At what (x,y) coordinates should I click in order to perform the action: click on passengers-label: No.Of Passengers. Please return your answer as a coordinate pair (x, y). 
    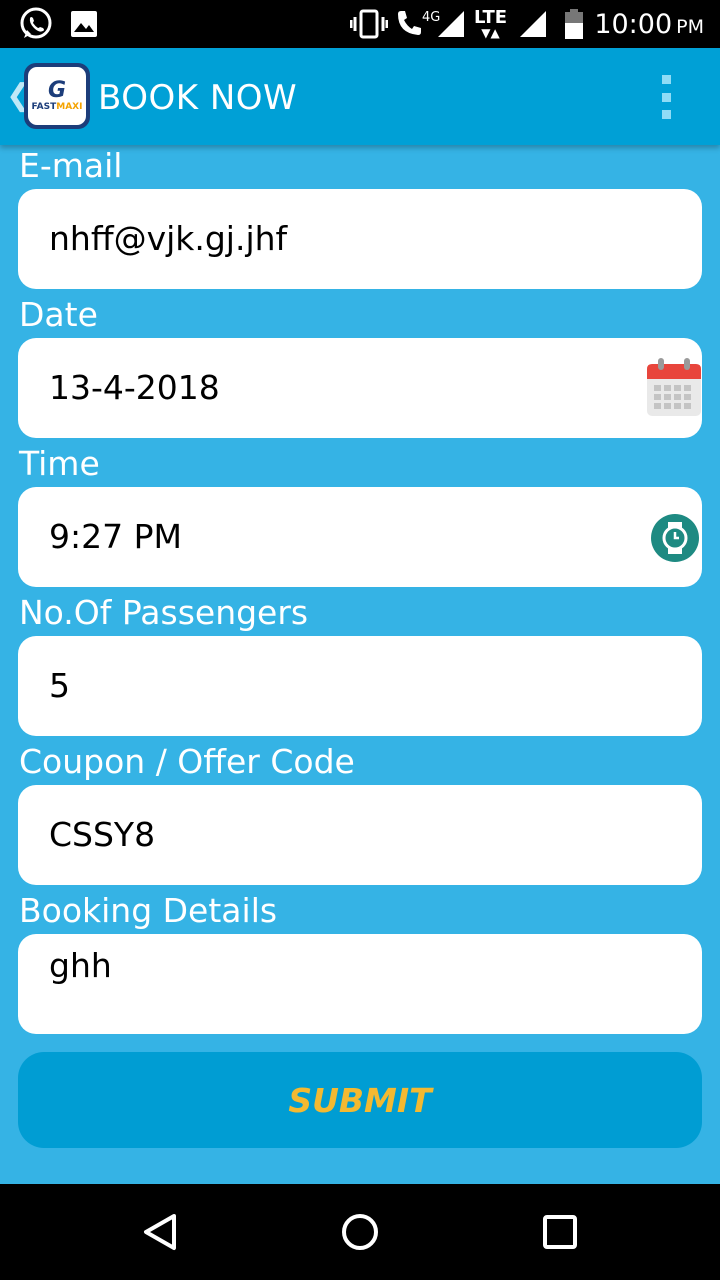
    Looking at the image, I should click on (164, 612).